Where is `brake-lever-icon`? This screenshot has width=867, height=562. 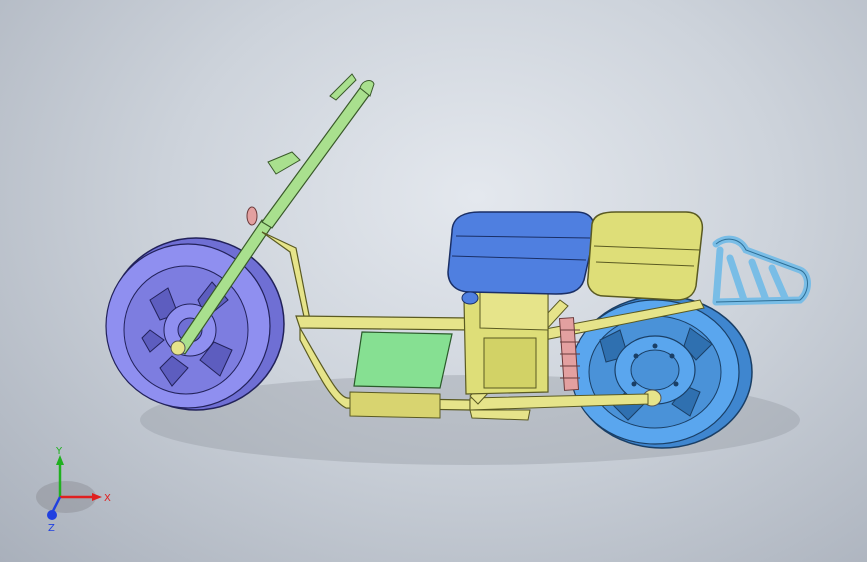 brake-lever-icon is located at coordinates (343, 87).